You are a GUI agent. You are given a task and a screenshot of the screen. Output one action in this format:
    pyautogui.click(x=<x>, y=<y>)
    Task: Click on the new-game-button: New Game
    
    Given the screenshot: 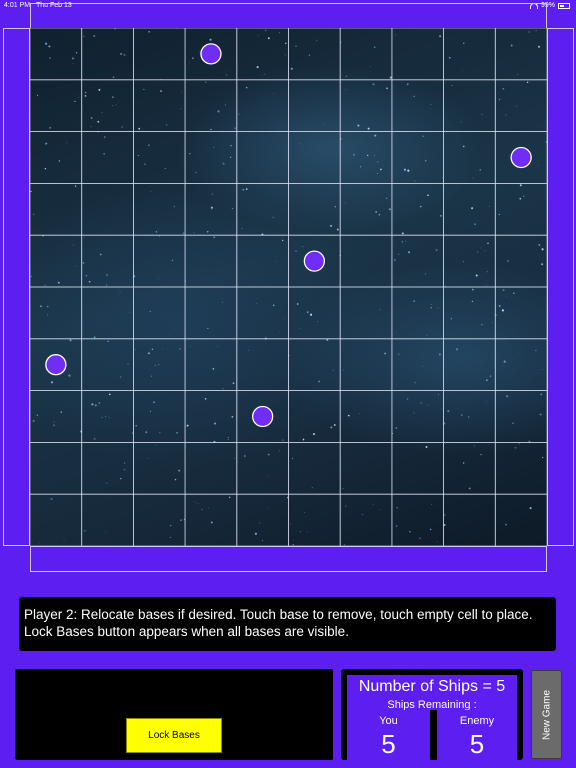 What is the action you would take?
    pyautogui.click(x=546, y=714)
    